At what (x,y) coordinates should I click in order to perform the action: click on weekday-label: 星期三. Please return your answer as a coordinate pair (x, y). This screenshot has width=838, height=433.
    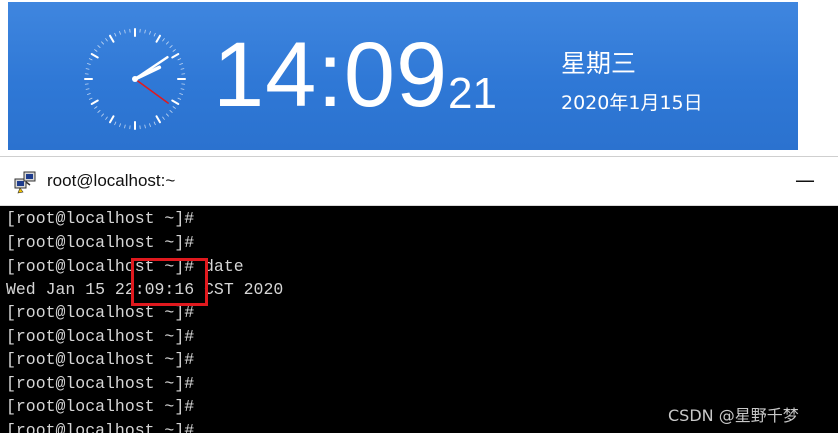
    Looking at the image, I should click on (598, 62).